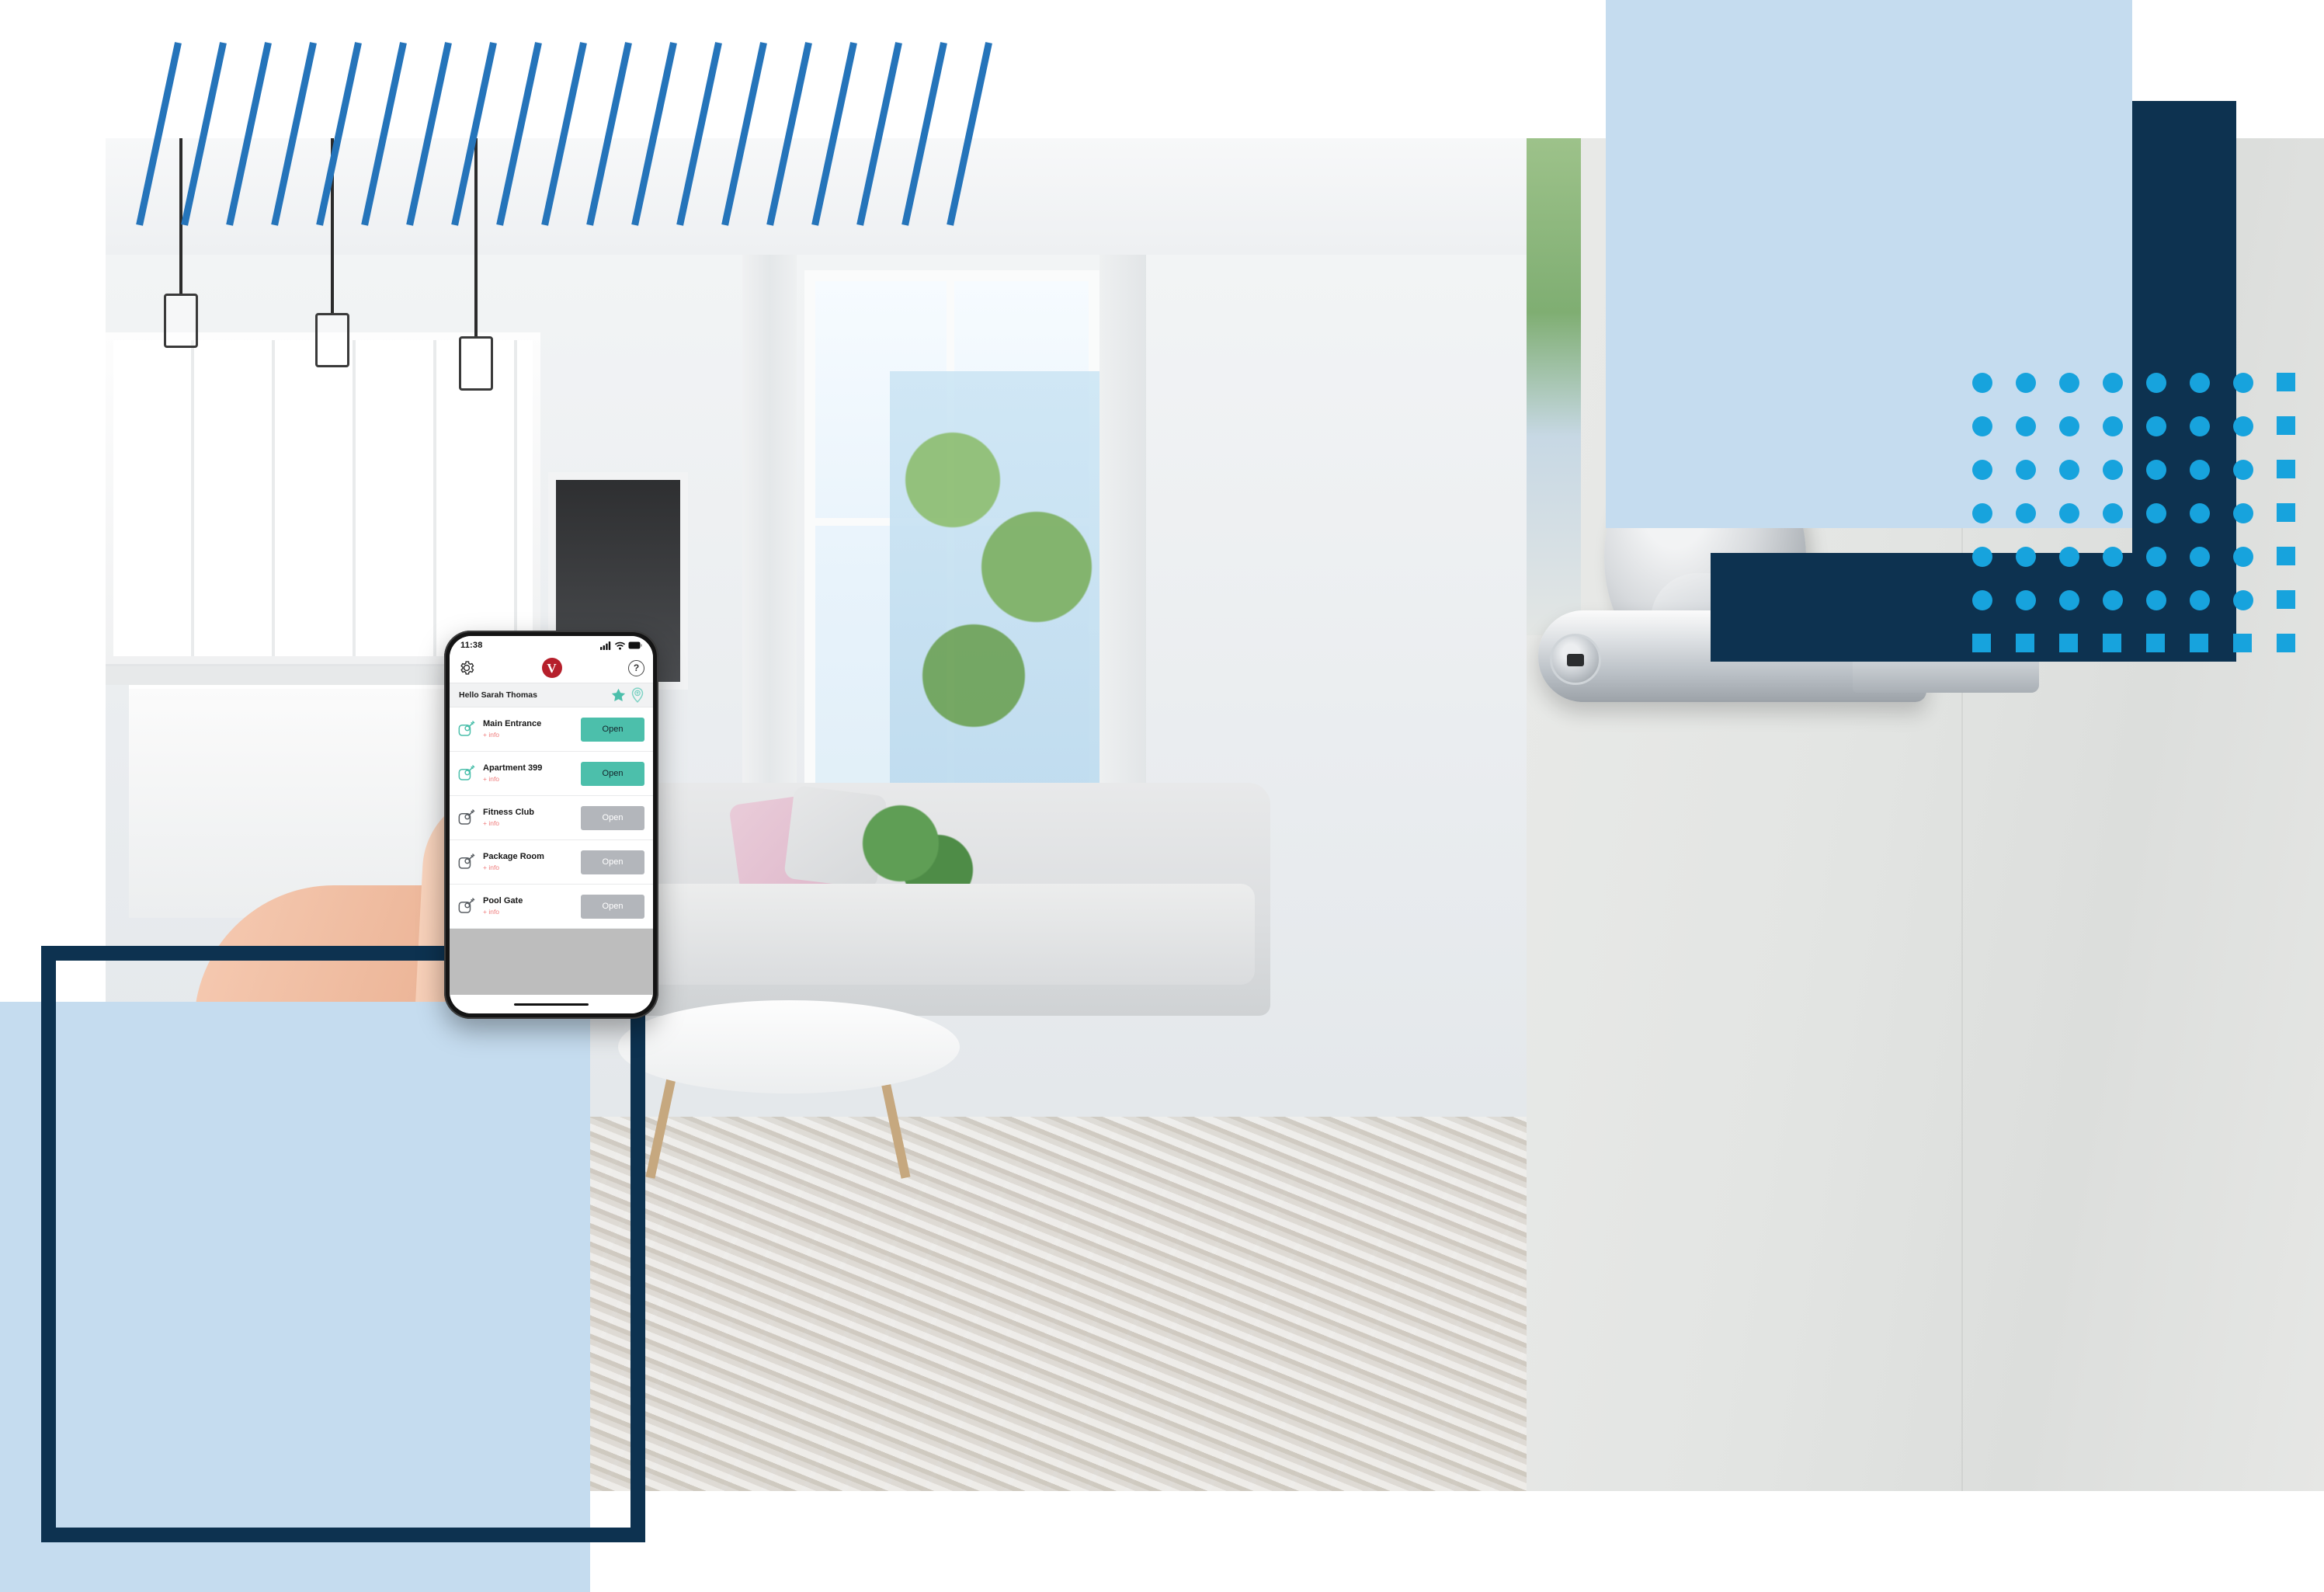  I want to click on door-list-item: Package Room + info Open, so click(551, 862).